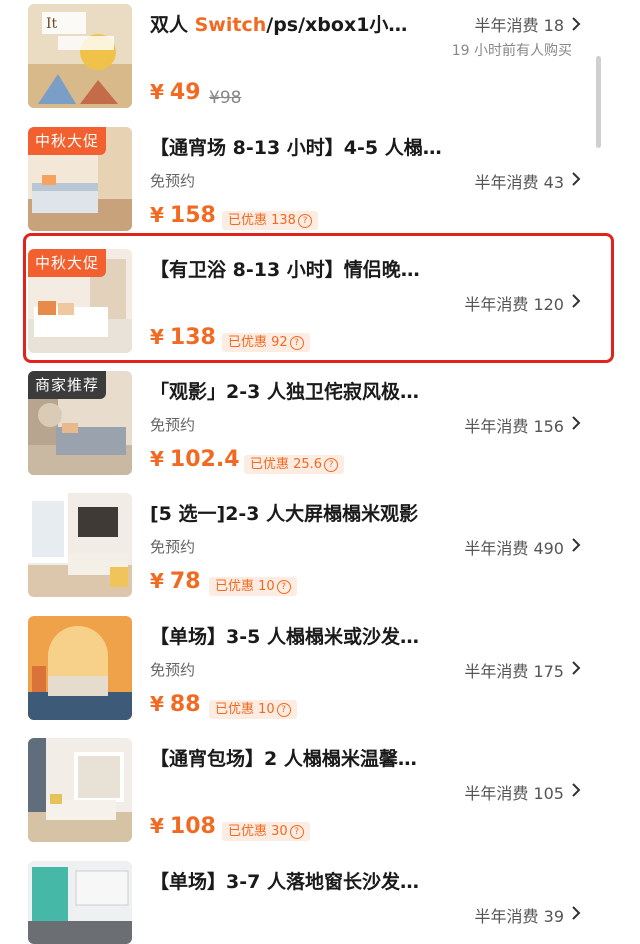  Describe the element at coordinates (300, 902) in the screenshot. I see `list-item: 【单场】3-7 人落地窗长沙发… 半年消费 39` at that location.